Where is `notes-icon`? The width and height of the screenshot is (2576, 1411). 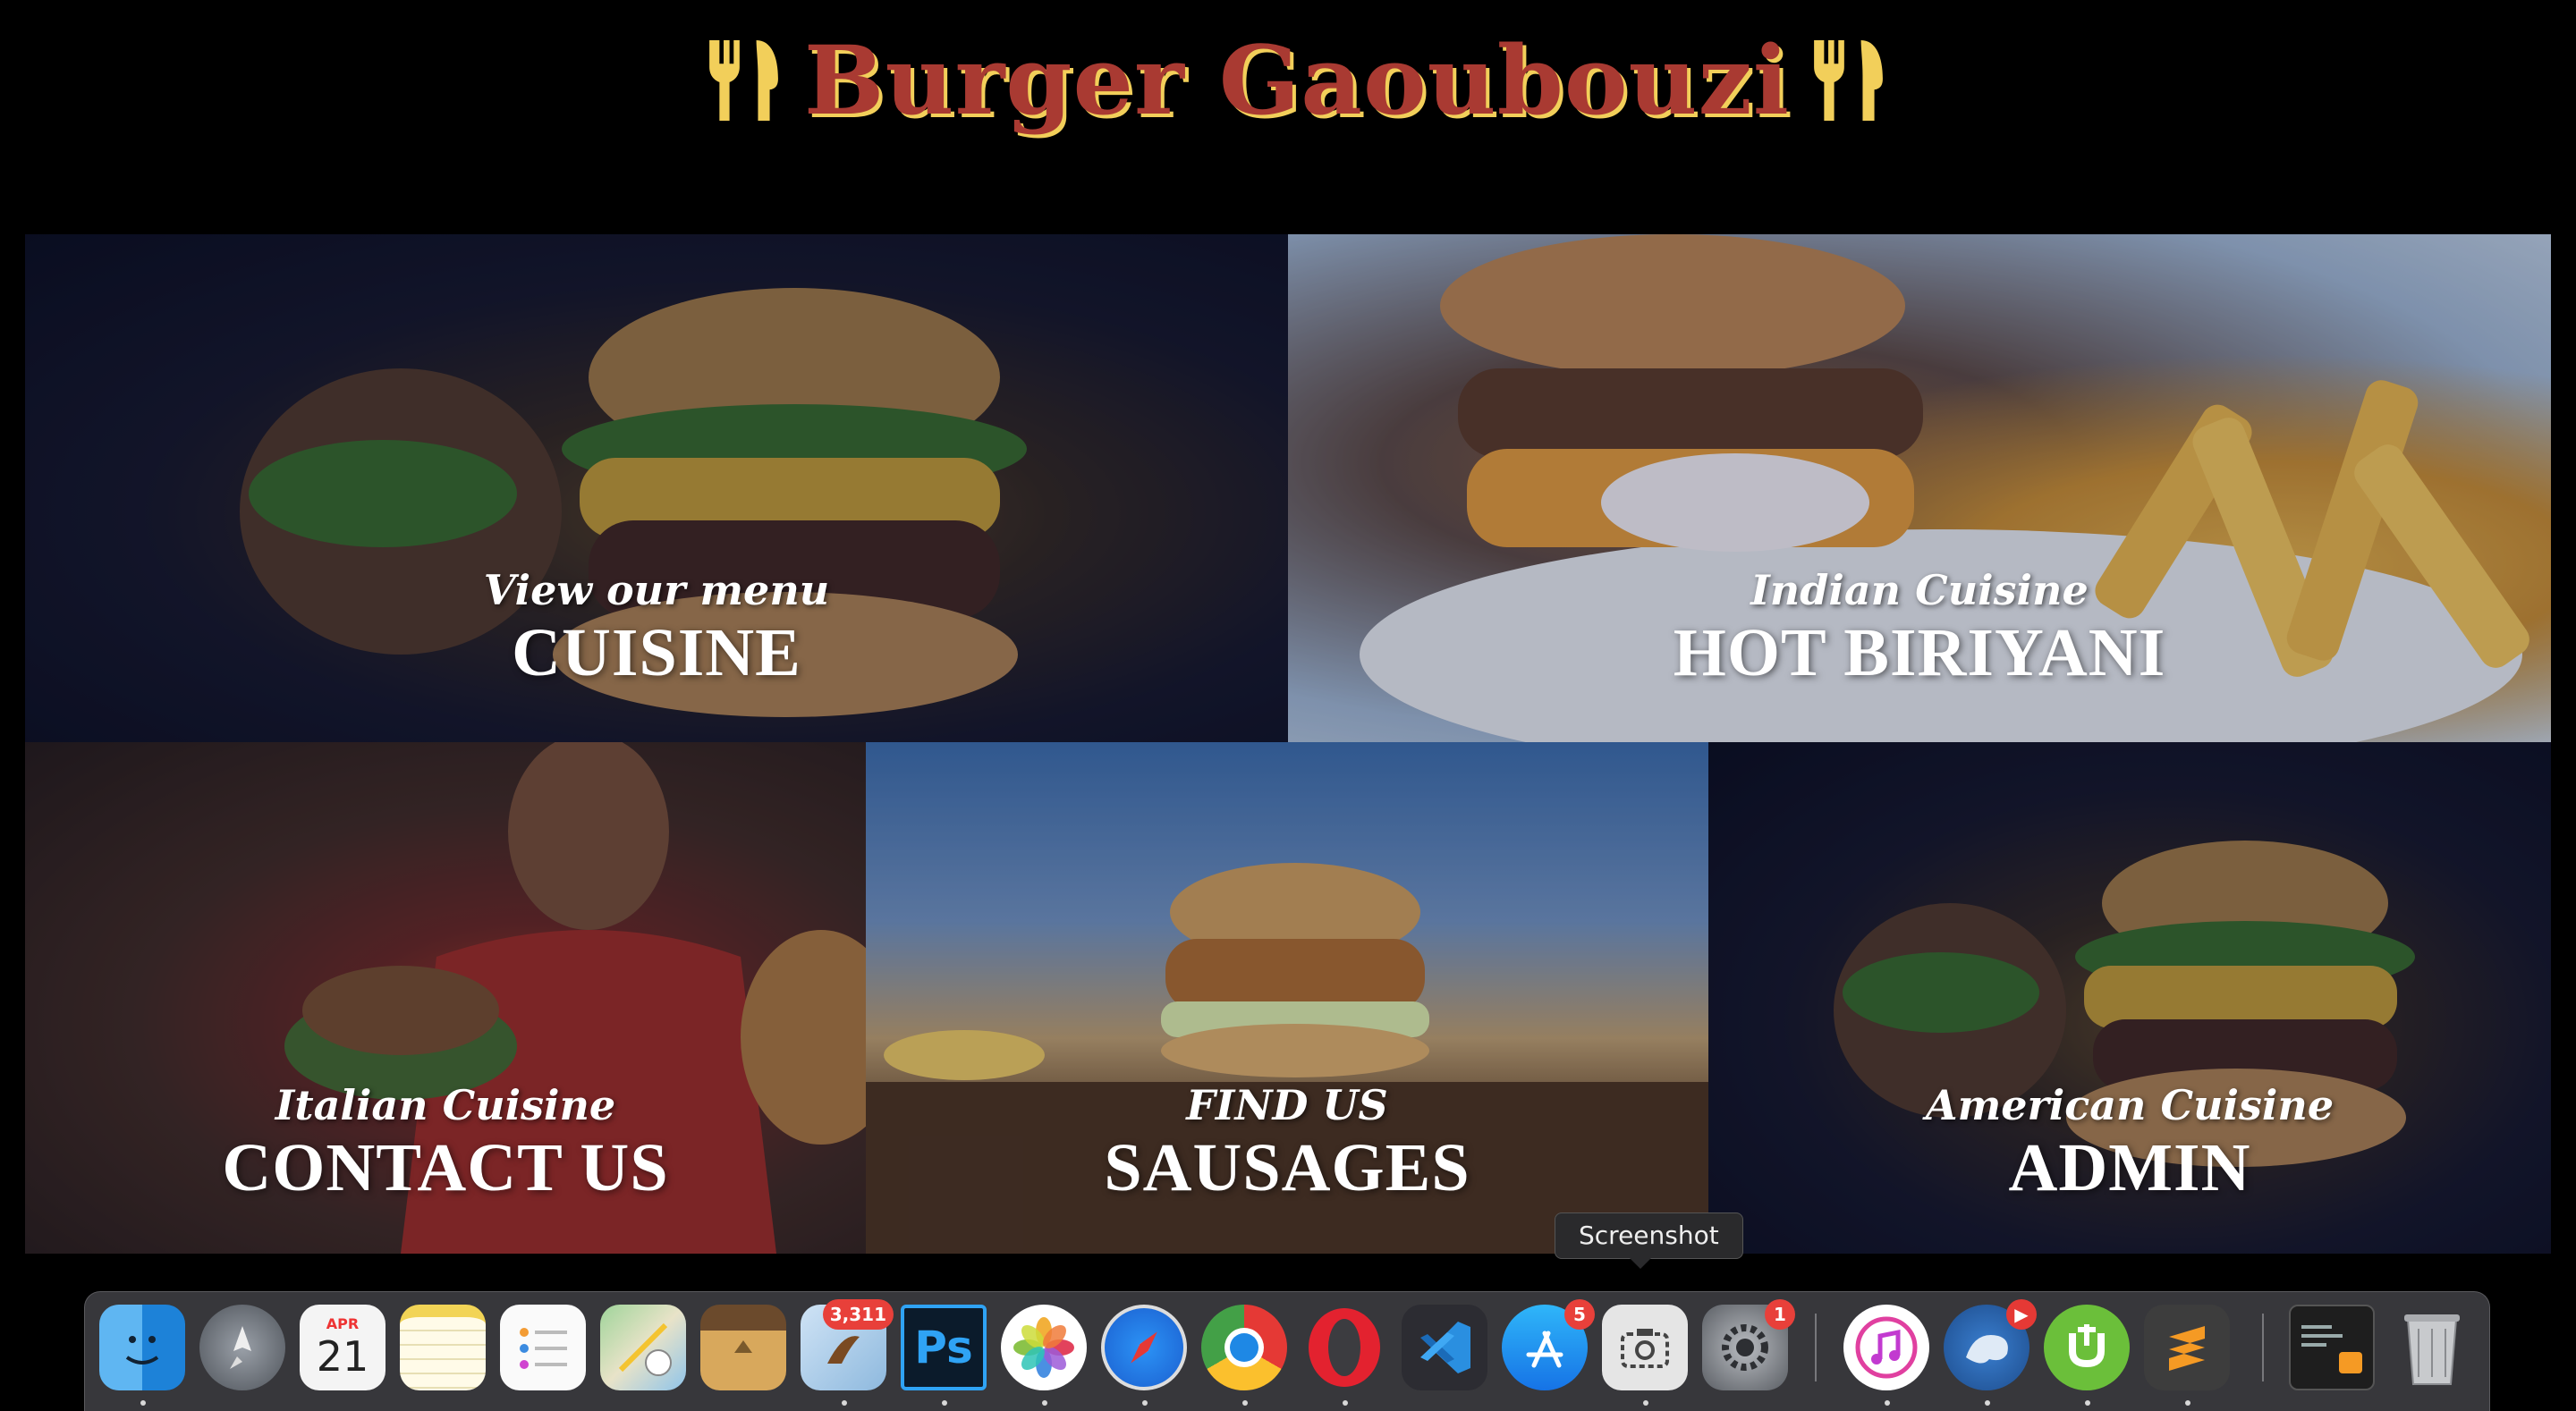
notes-icon is located at coordinates (443, 1347).